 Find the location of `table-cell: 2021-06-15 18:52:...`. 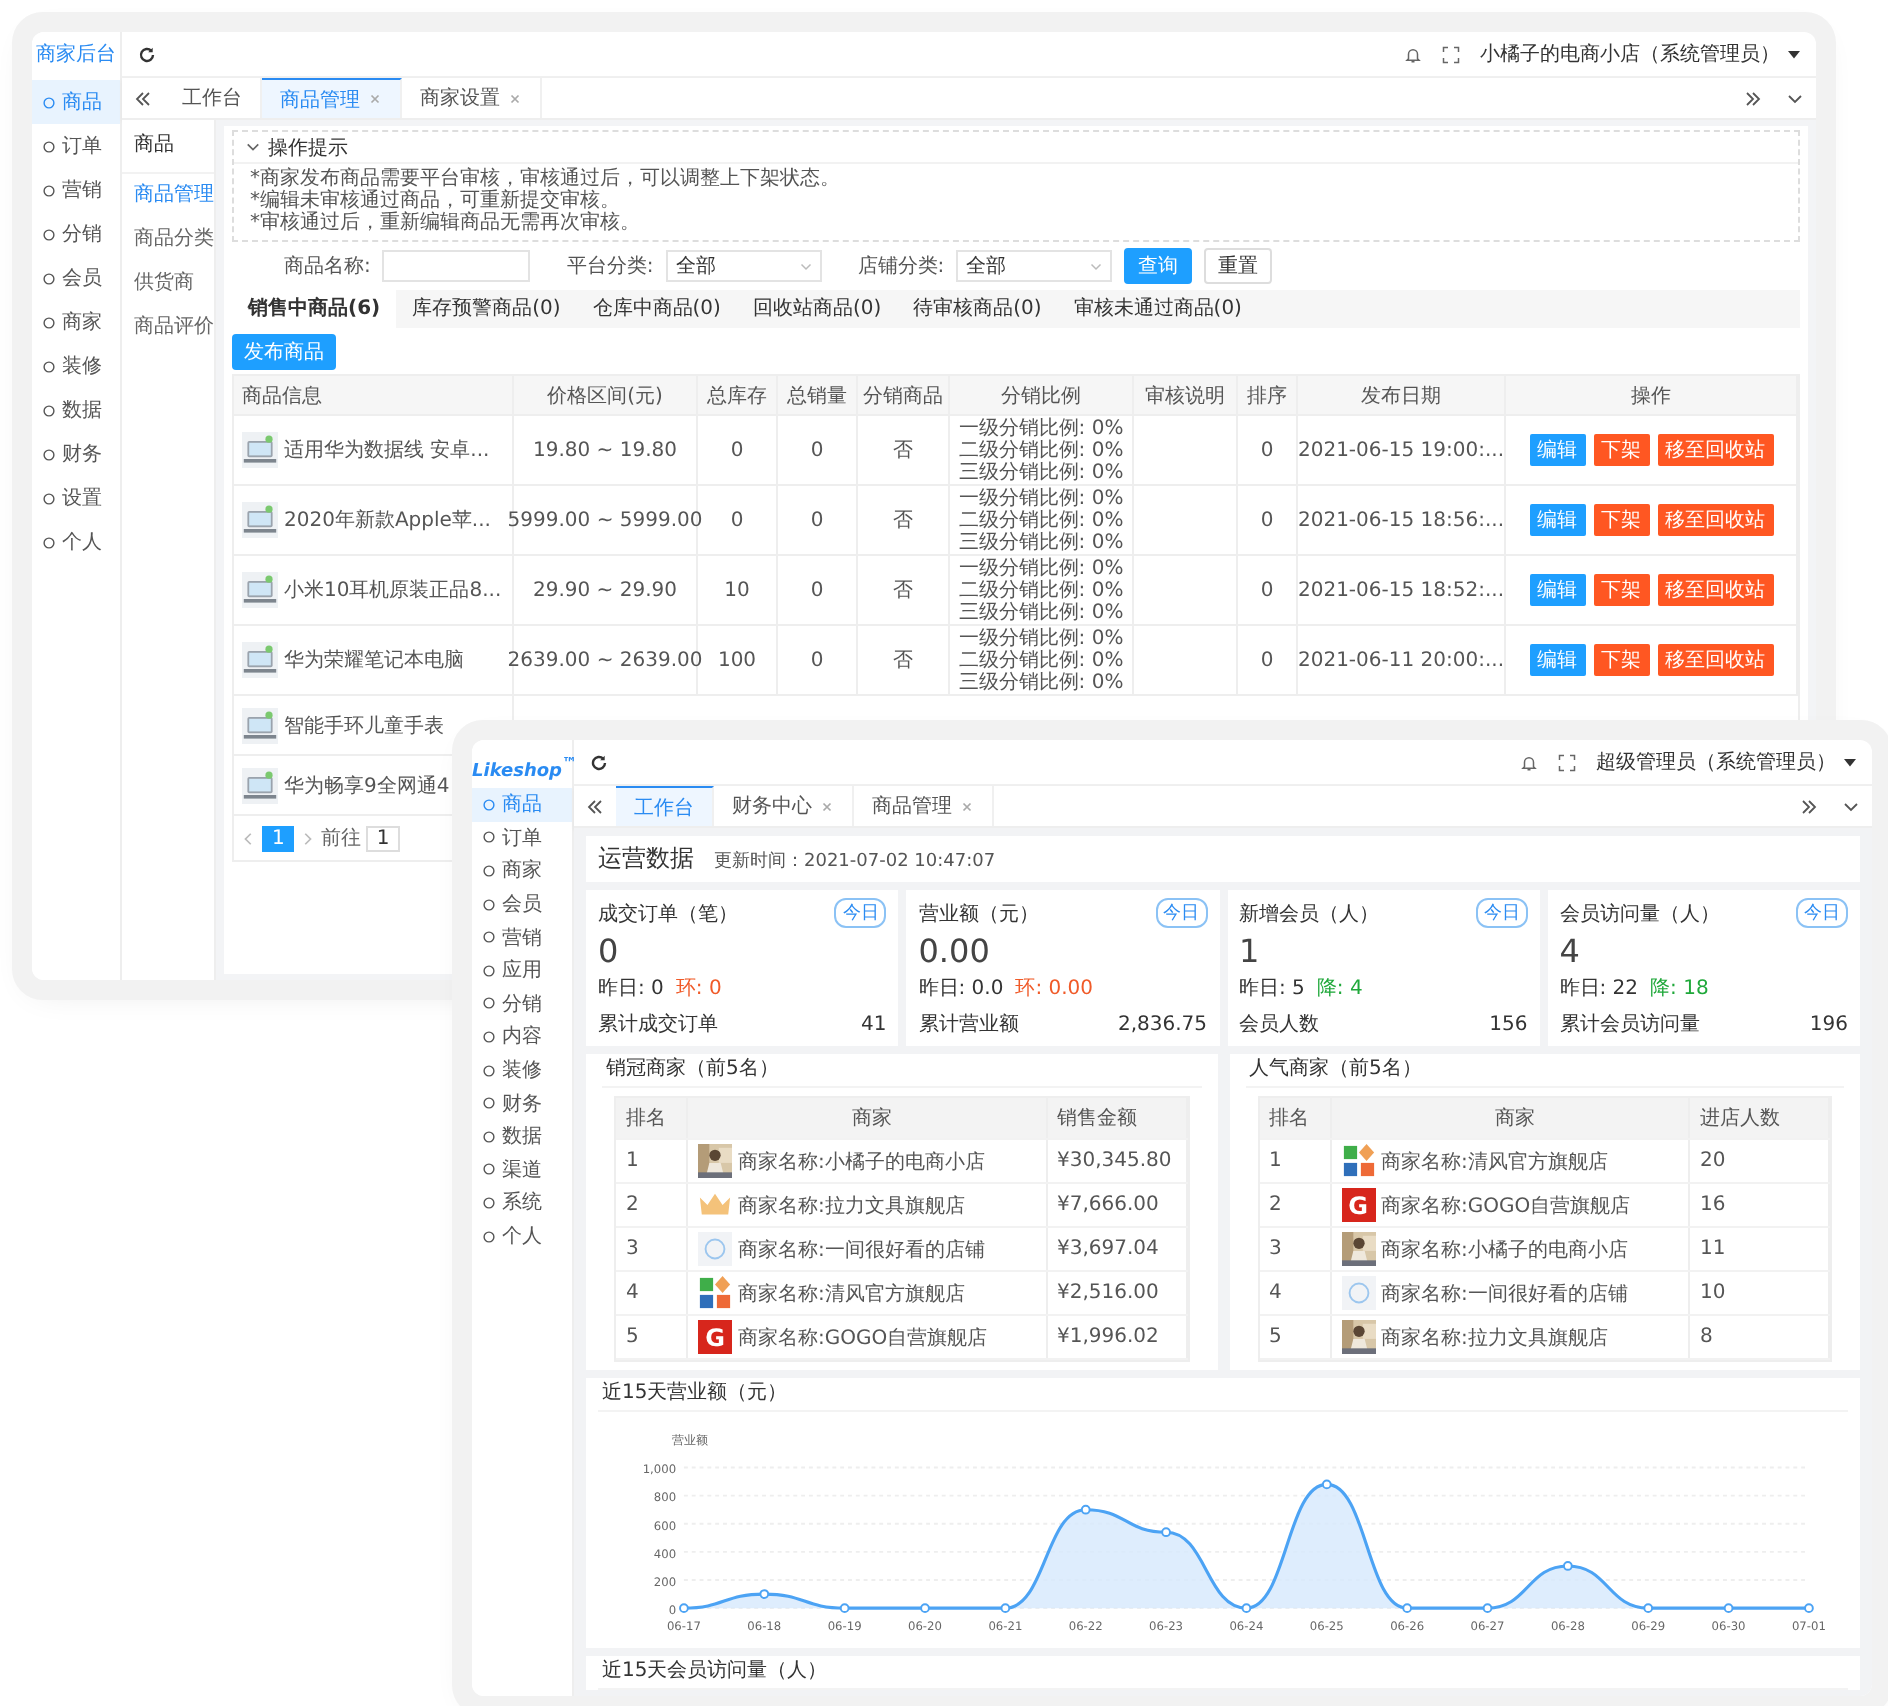

table-cell: 2021-06-15 18:52:... is located at coordinates (1402, 590).